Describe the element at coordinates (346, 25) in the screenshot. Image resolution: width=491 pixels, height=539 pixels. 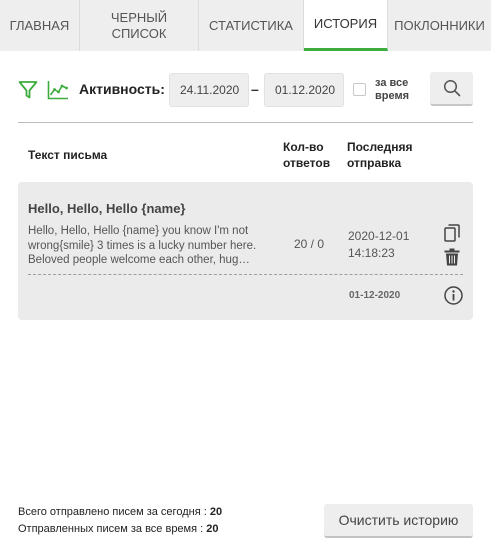
I see `tab-history: ИСТОРИЯ` at that location.